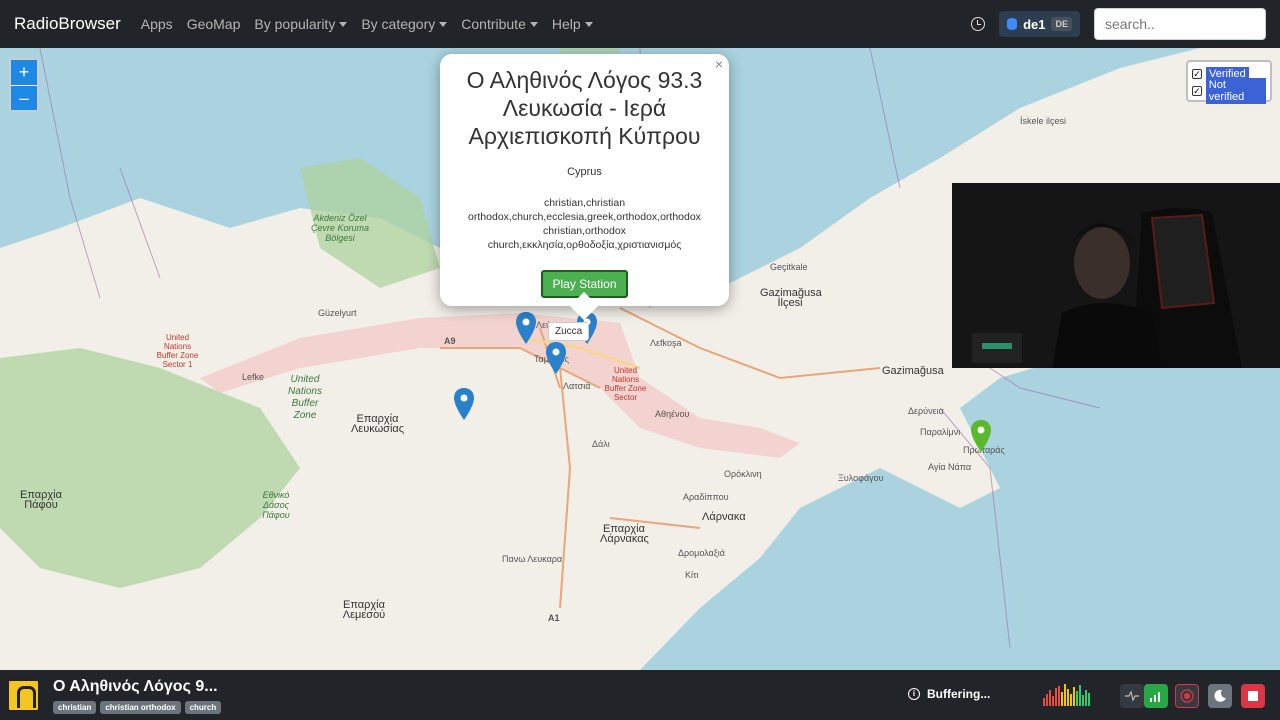 The width and height of the screenshot is (1280, 720). What do you see at coordinates (1012, 24) in the screenshot?
I see `database-icon` at bounding box center [1012, 24].